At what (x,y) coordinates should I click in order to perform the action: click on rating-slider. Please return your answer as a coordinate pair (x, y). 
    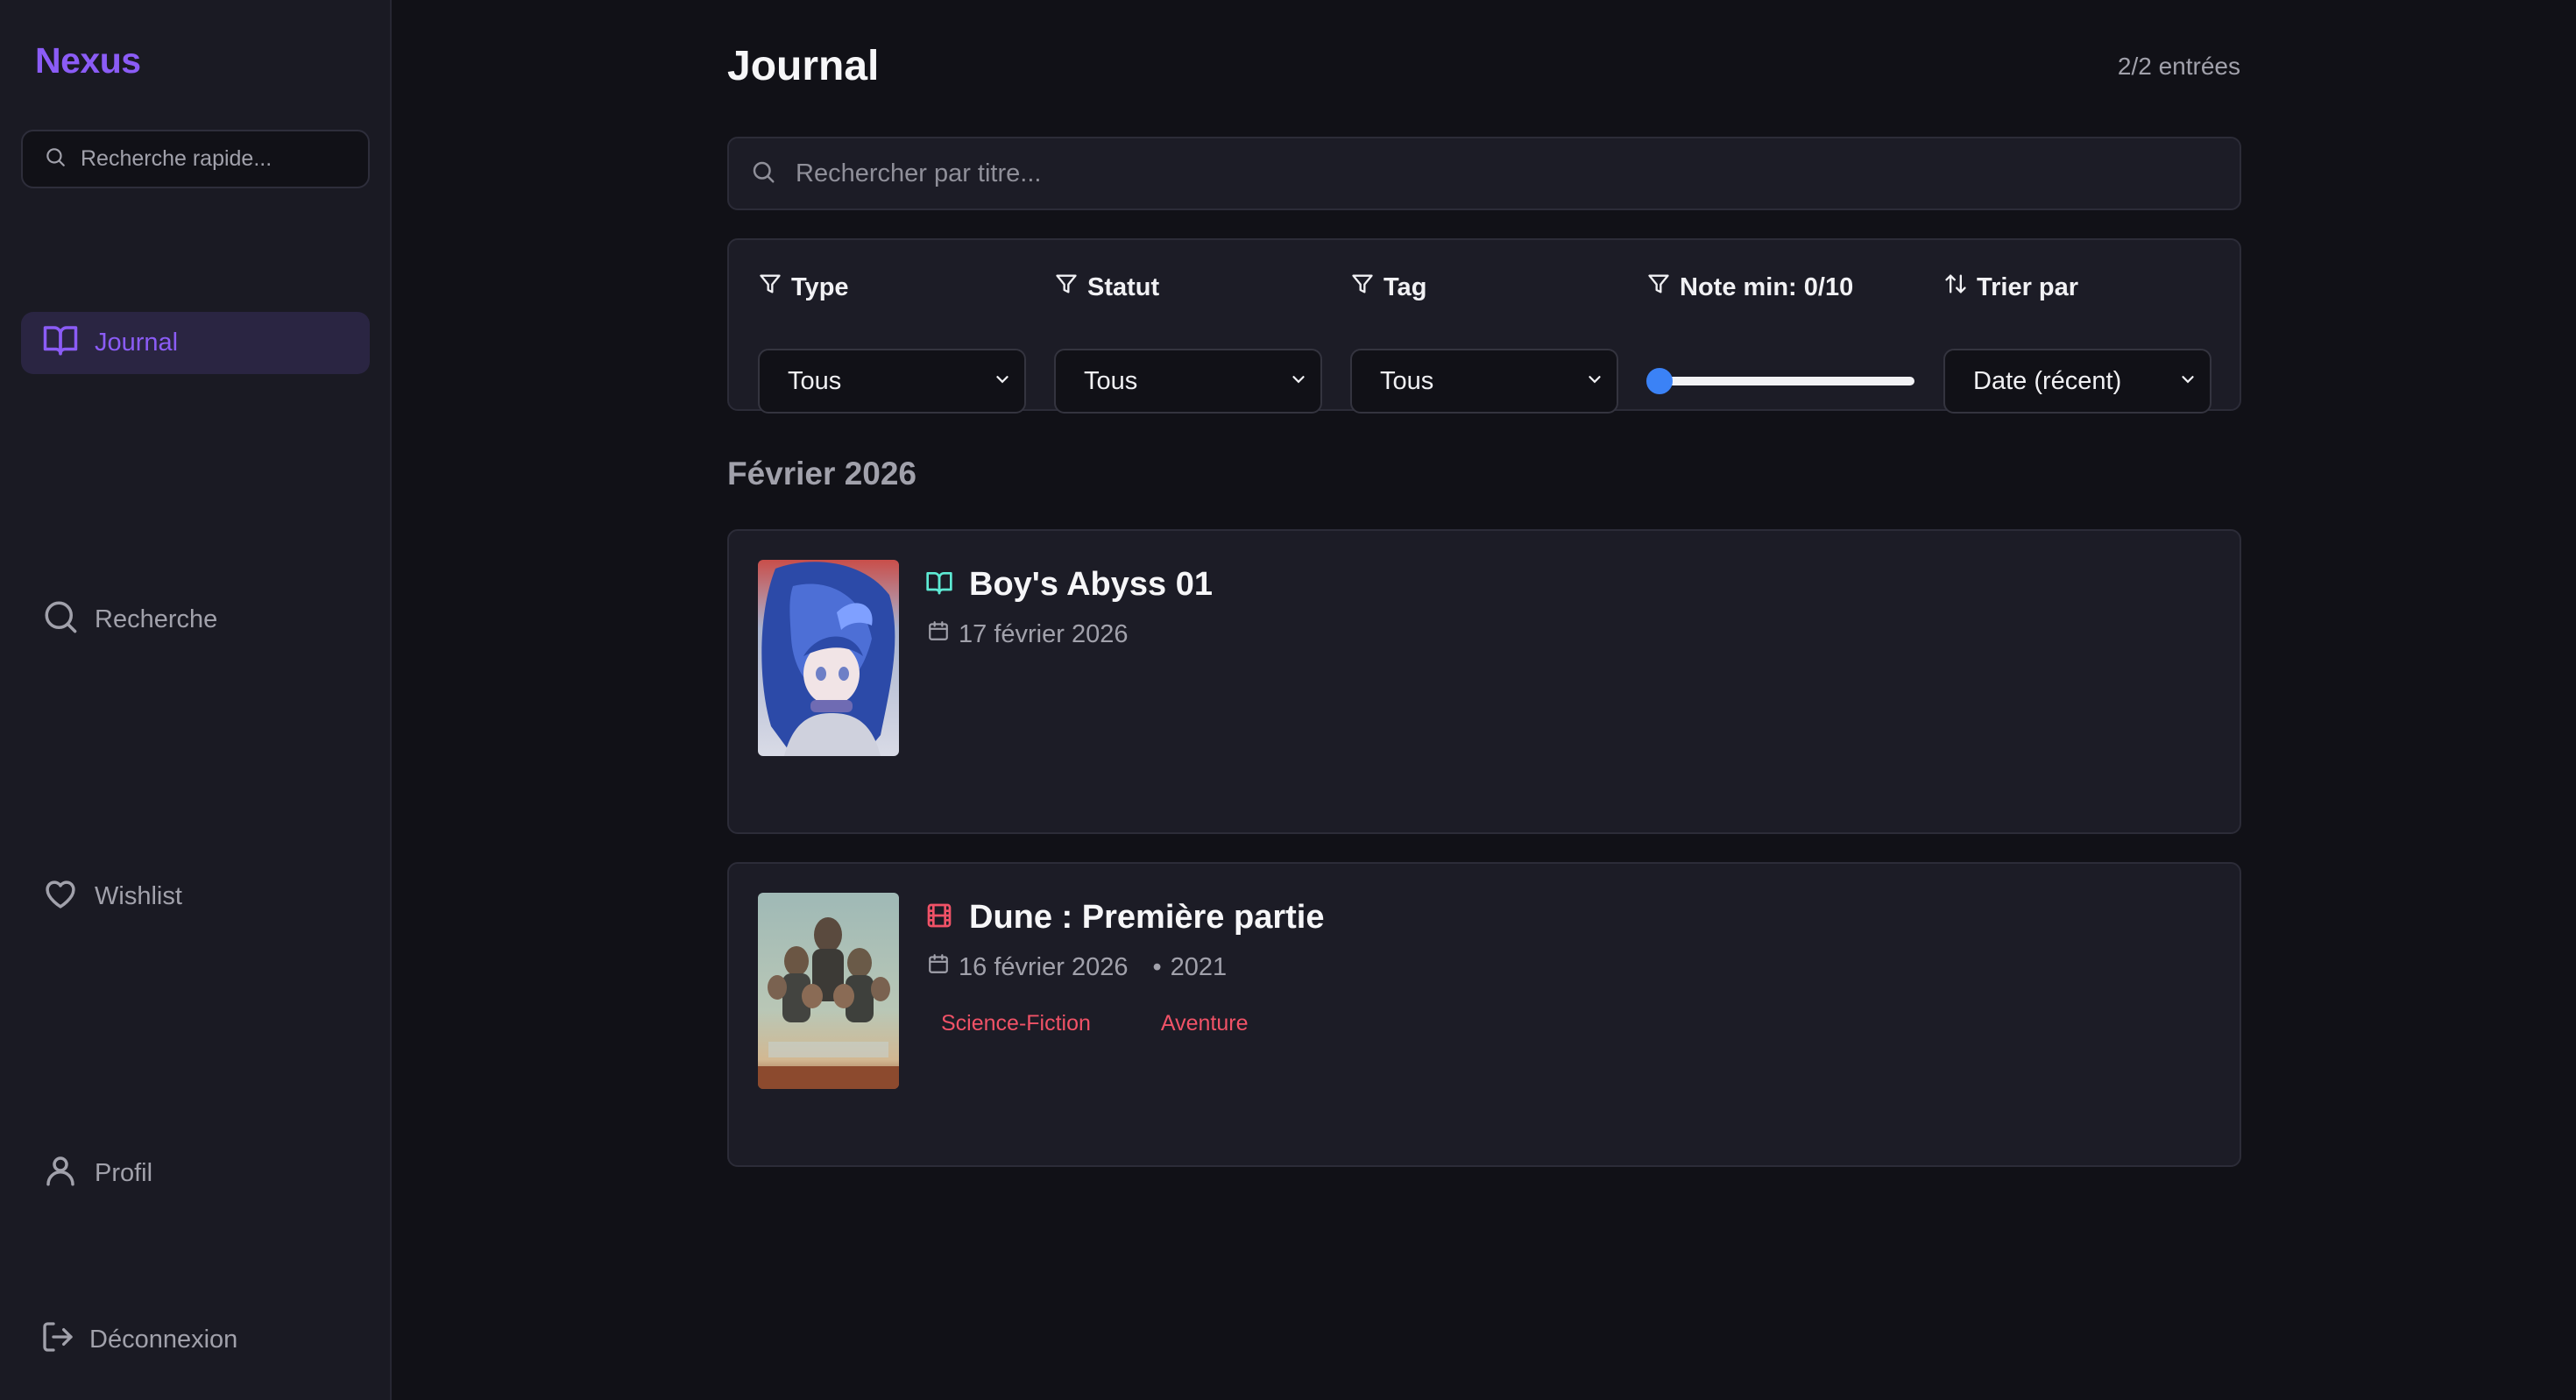
    Looking at the image, I should click on (1780, 380).